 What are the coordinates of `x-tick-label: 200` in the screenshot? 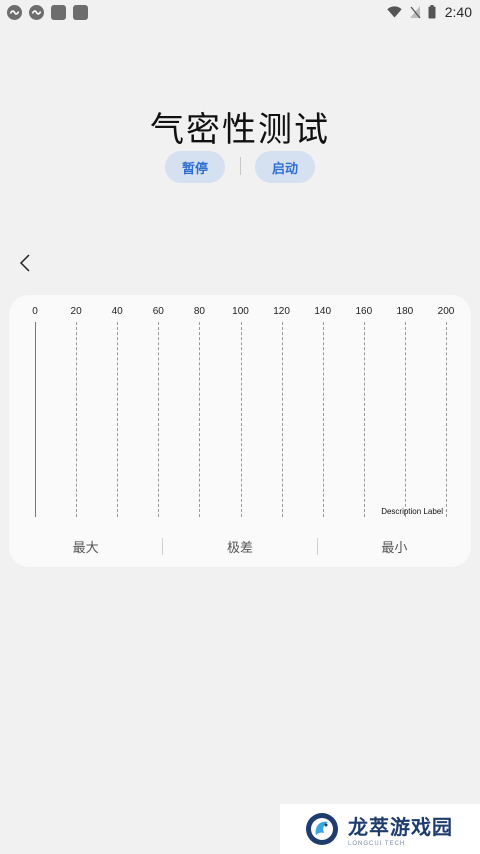 It's located at (446, 311).